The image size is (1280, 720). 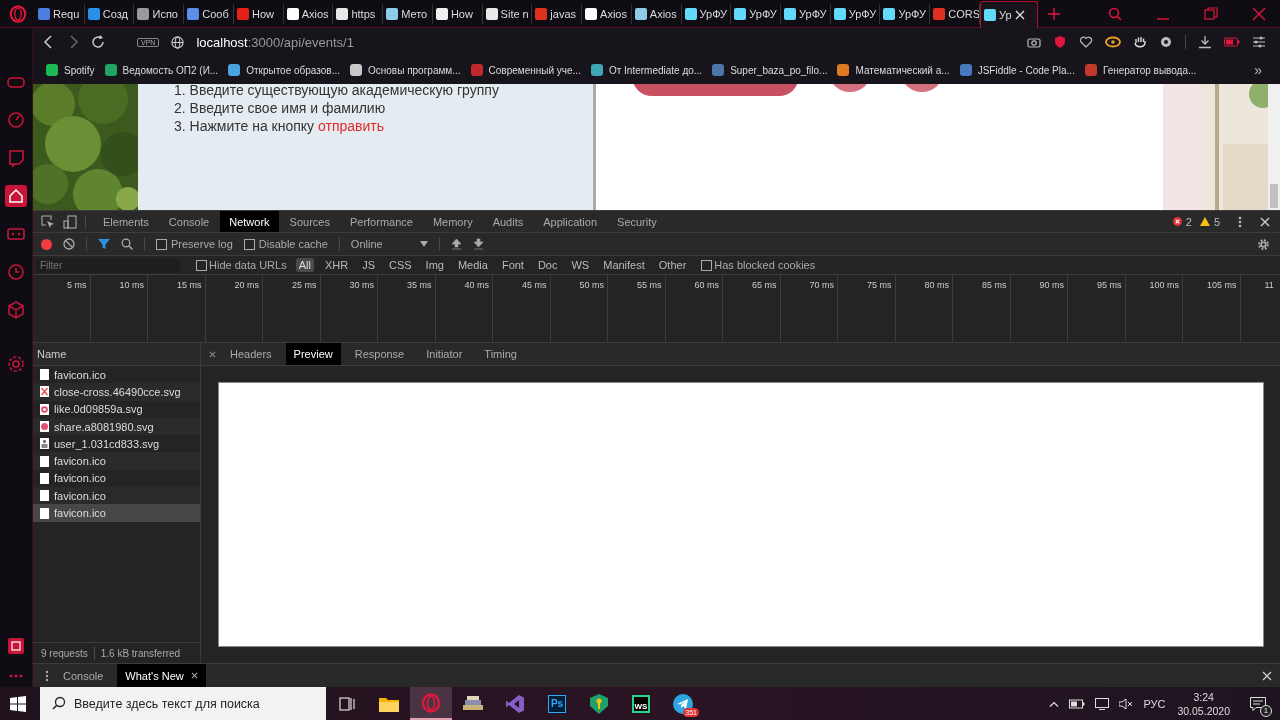 What do you see at coordinates (336, 265) in the screenshot?
I see `type-filter-button: XHR` at bounding box center [336, 265].